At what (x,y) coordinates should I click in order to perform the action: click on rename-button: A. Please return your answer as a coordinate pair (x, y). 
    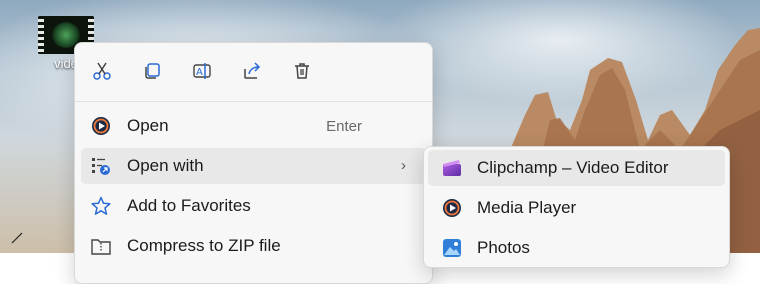
    Looking at the image, I should click on (202, 71).